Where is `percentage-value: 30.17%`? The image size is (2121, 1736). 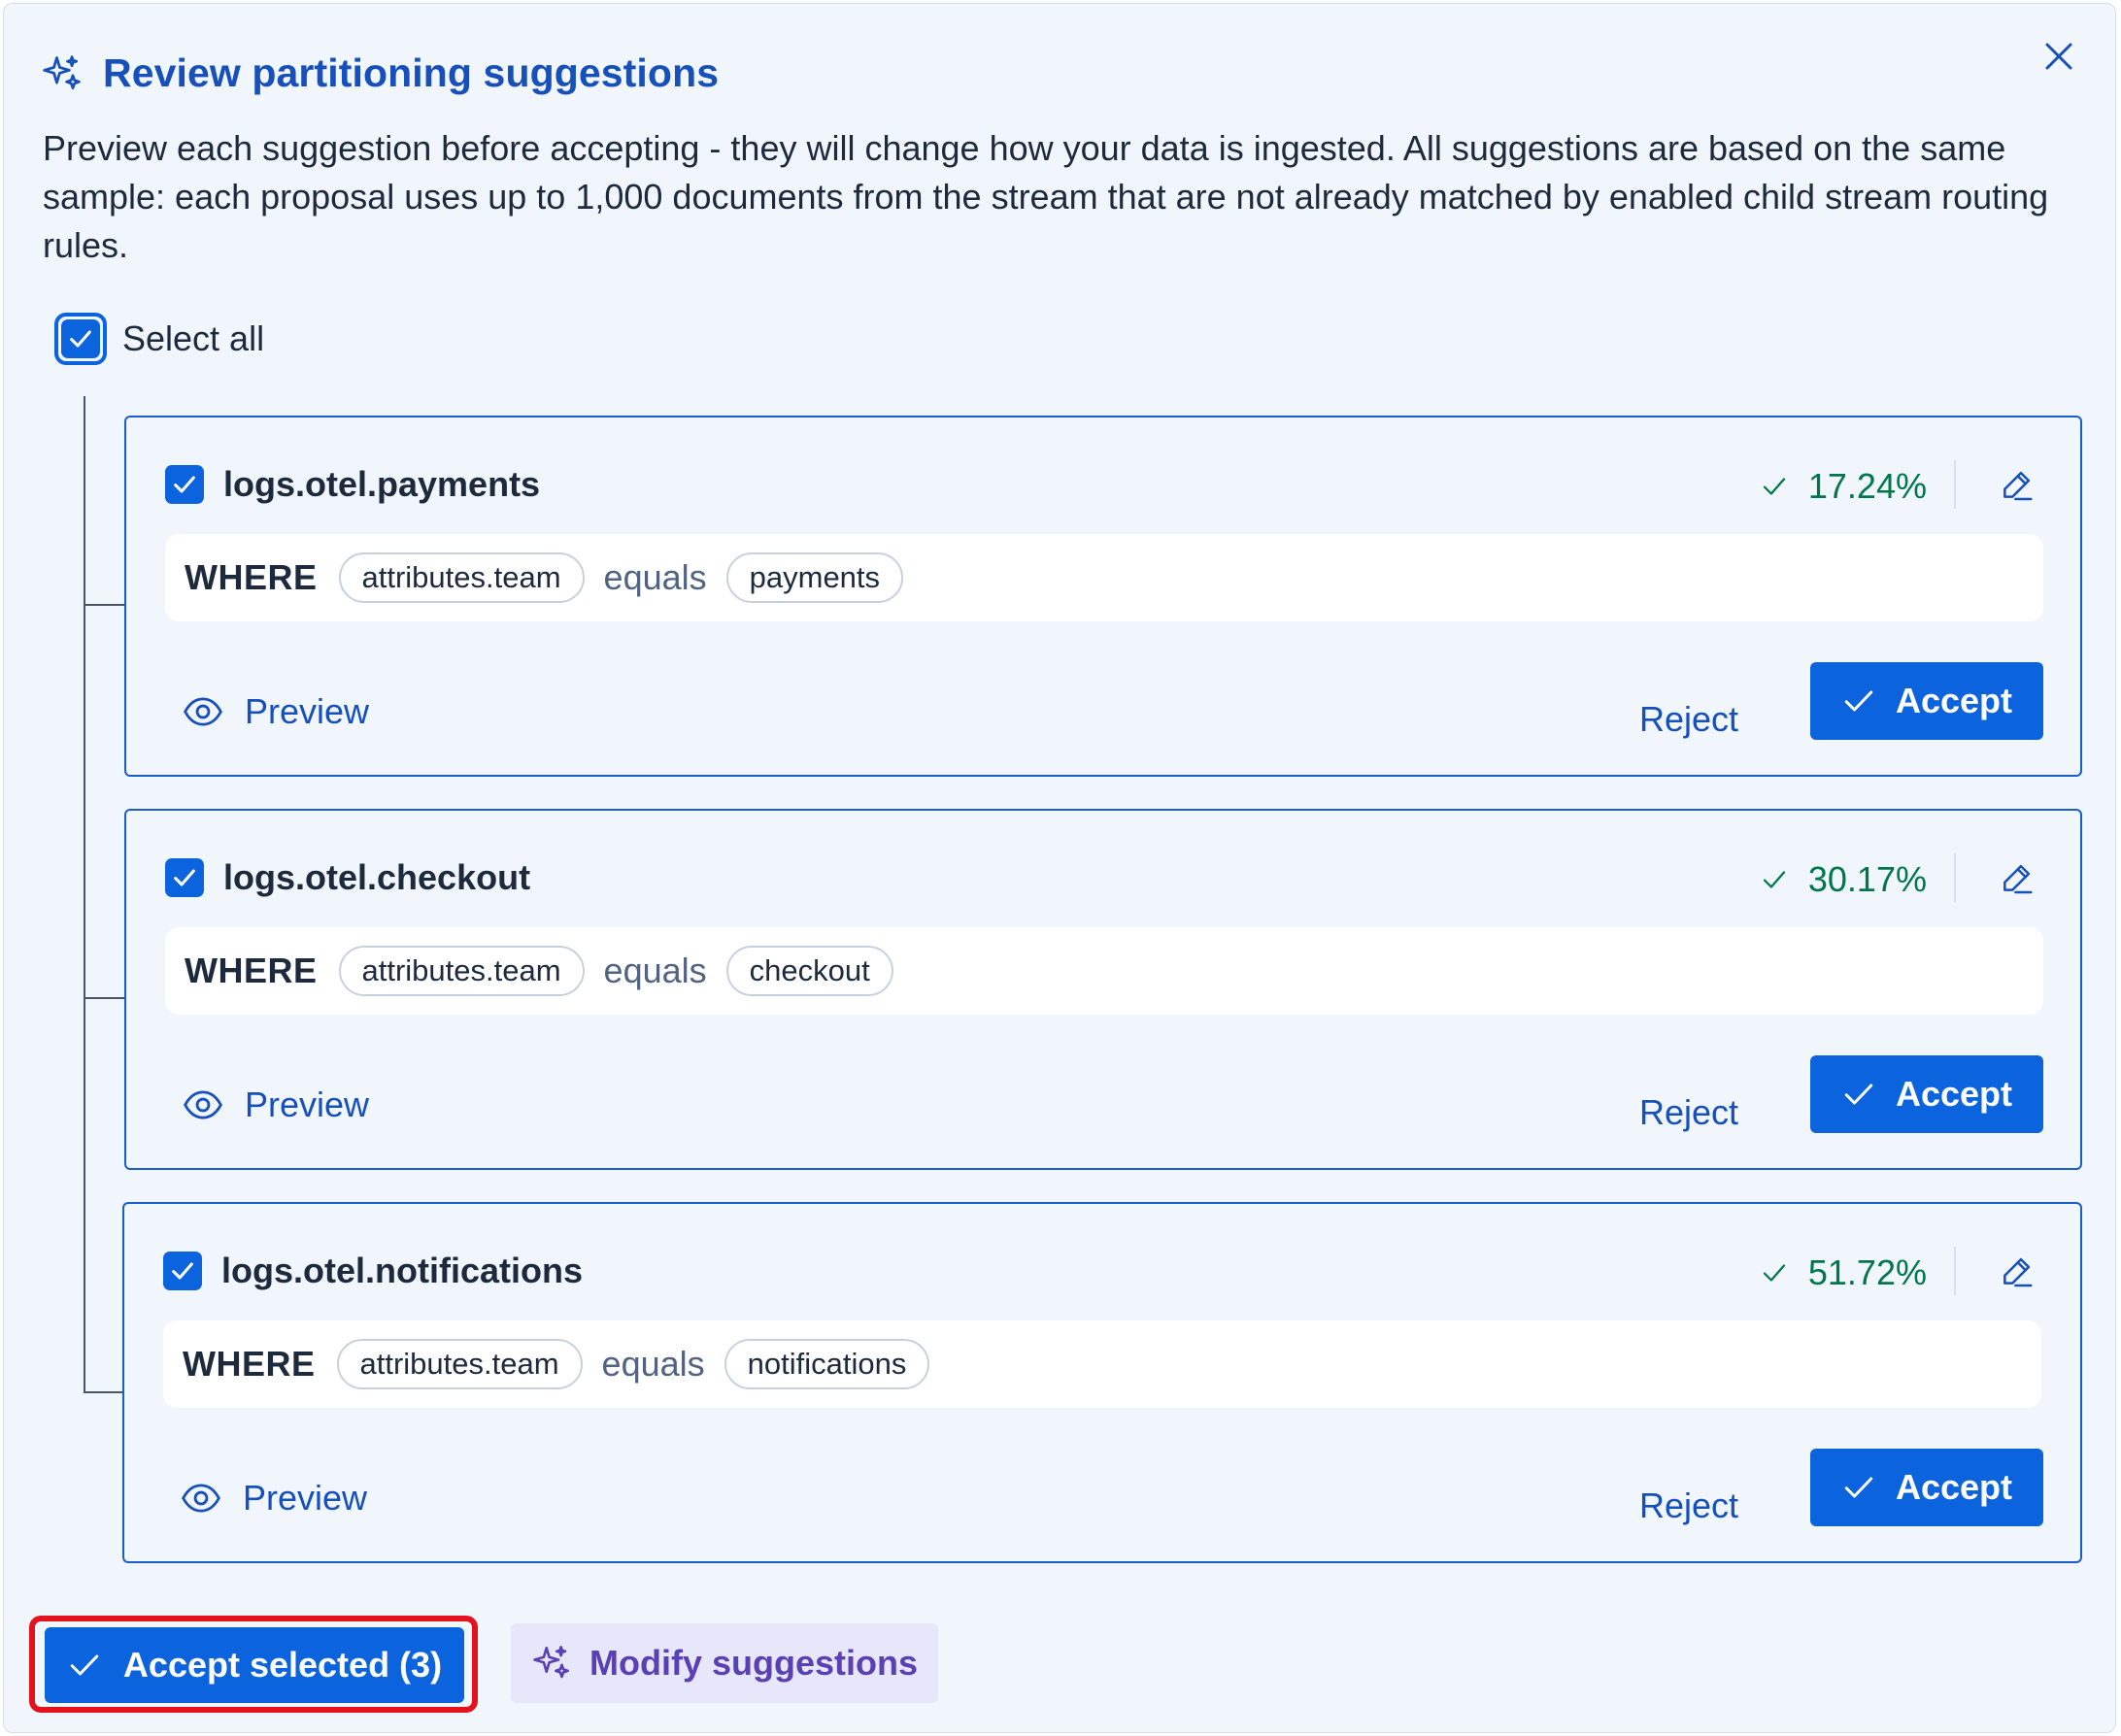 percentage-value: 30.17% is located at coordinates (1867, 879).